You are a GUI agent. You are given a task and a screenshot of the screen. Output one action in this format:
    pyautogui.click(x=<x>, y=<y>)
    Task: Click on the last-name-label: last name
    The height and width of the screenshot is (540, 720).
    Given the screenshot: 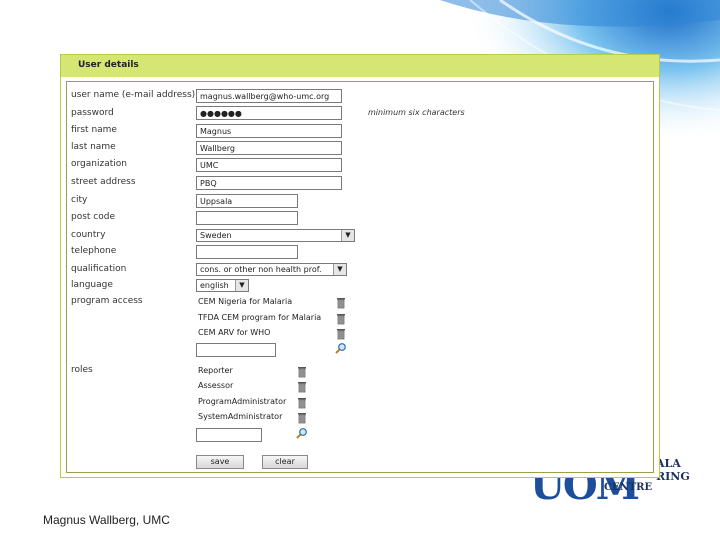 What is the action you would take?
    pyautogui.click(x=93, y=147)
    